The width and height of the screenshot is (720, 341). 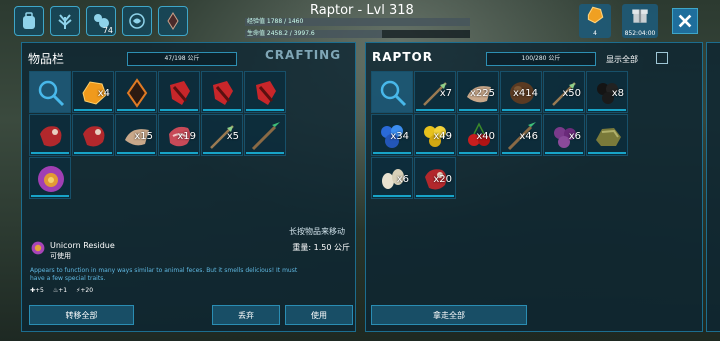 I want to click on inventory-slot: x34, so click(x=392, y=135).